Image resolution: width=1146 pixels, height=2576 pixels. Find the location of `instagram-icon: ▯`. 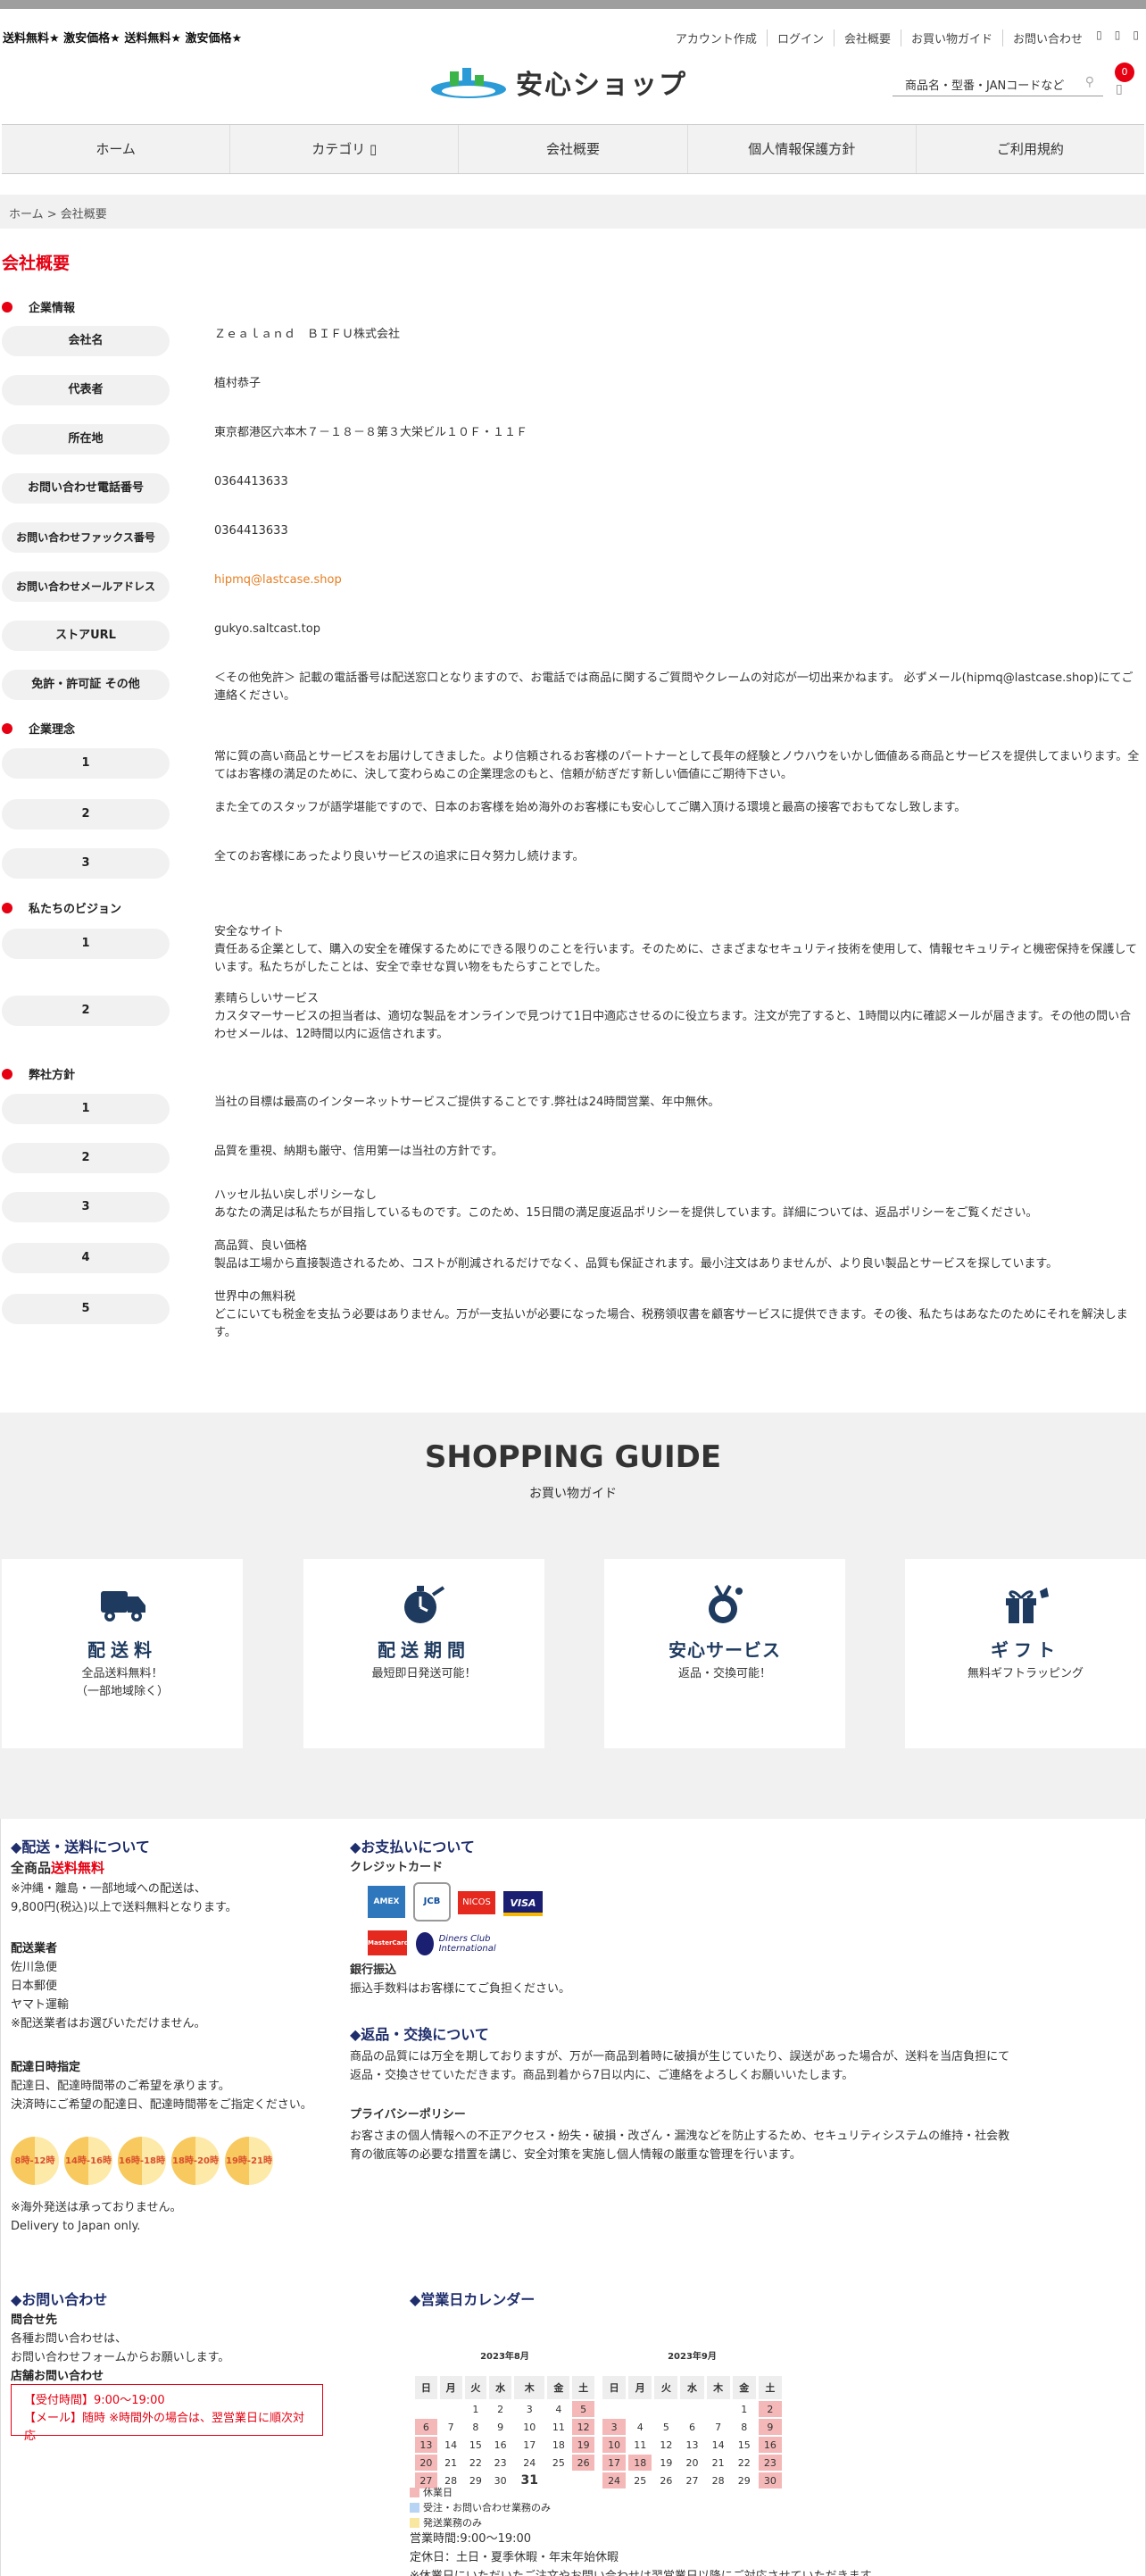

instagram-icon: ▯ is located at coordinates (1136, 35).